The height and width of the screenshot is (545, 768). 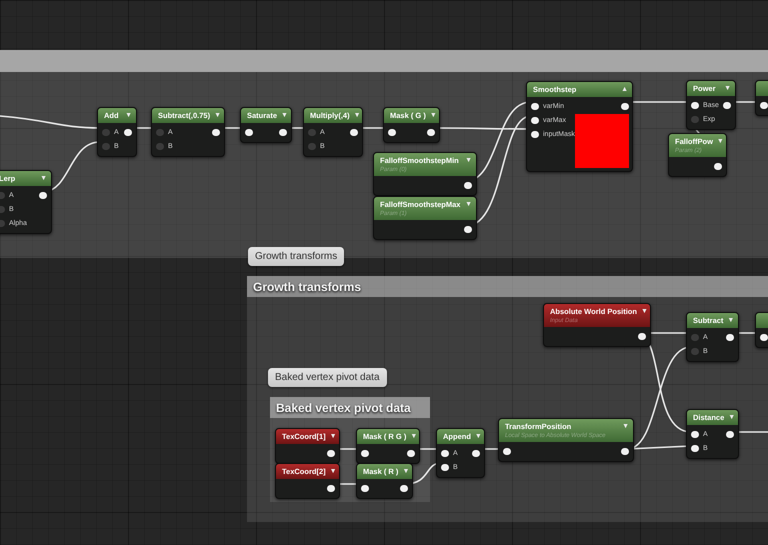 I want to click on comment-bubble: Growth transforms, so click(x=296, y=256).